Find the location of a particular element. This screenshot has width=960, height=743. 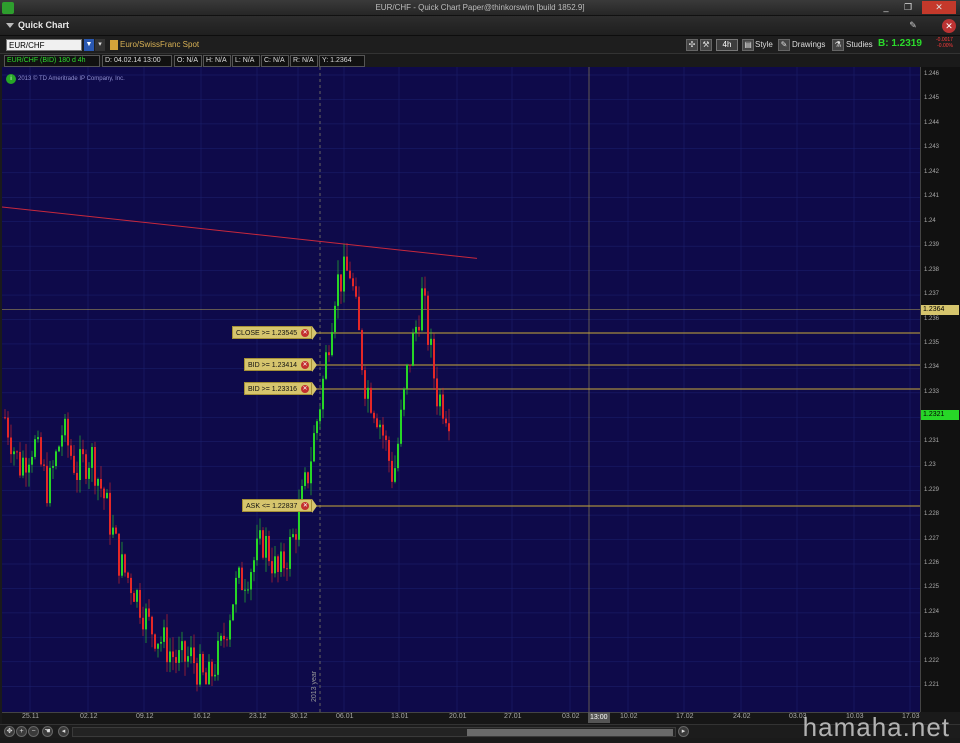

style-button: Style is located at coordinates (764, 44).